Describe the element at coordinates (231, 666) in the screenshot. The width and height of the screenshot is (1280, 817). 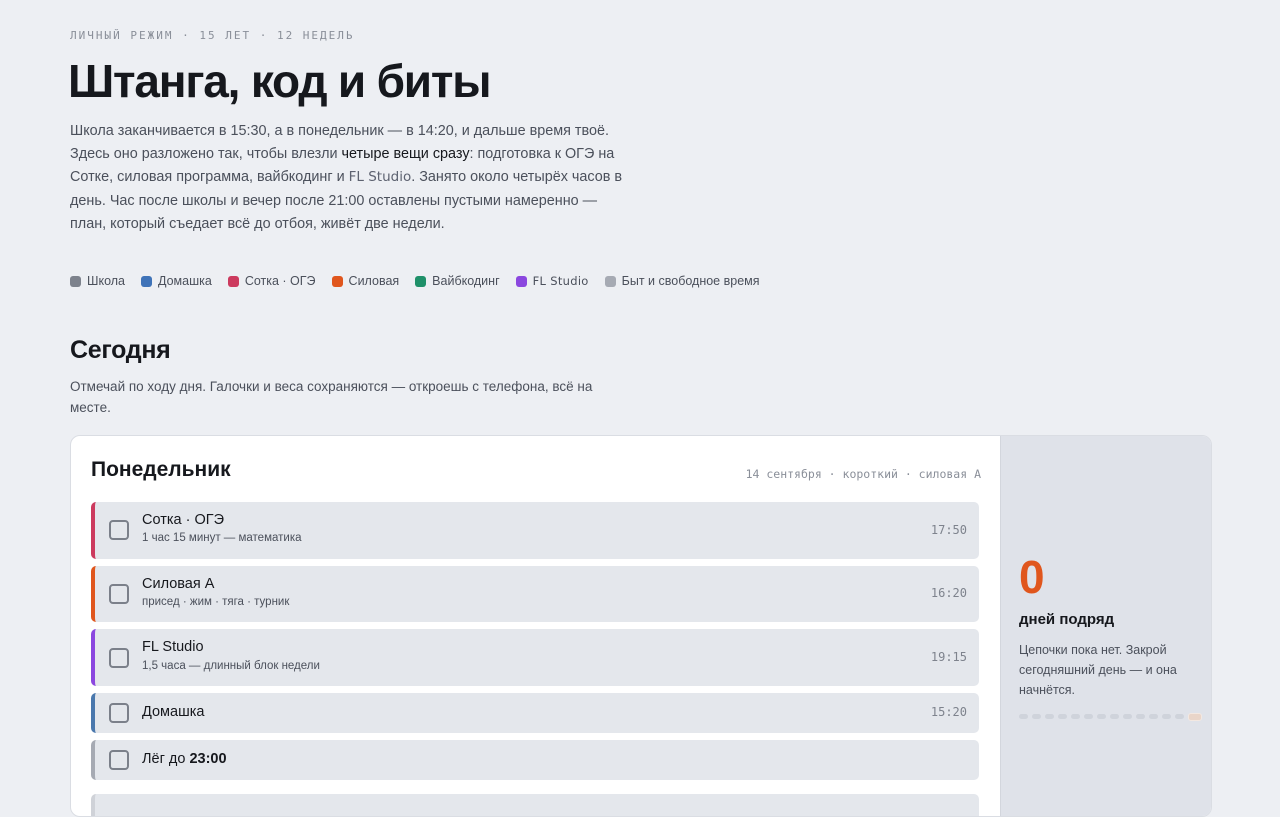
I see `task-subtitle: 1,5 часа — длинный блок недели` at that location.